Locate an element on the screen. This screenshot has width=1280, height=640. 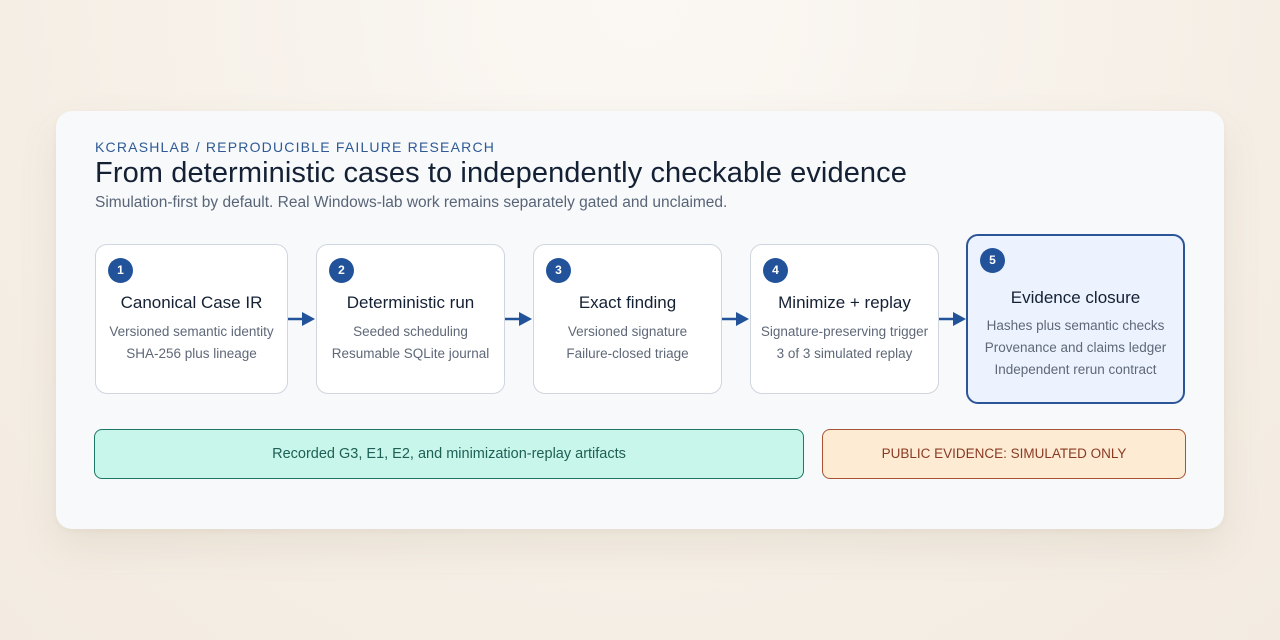
step-detail: Provenance and claims ledger is located at coordinates (1075, 347).